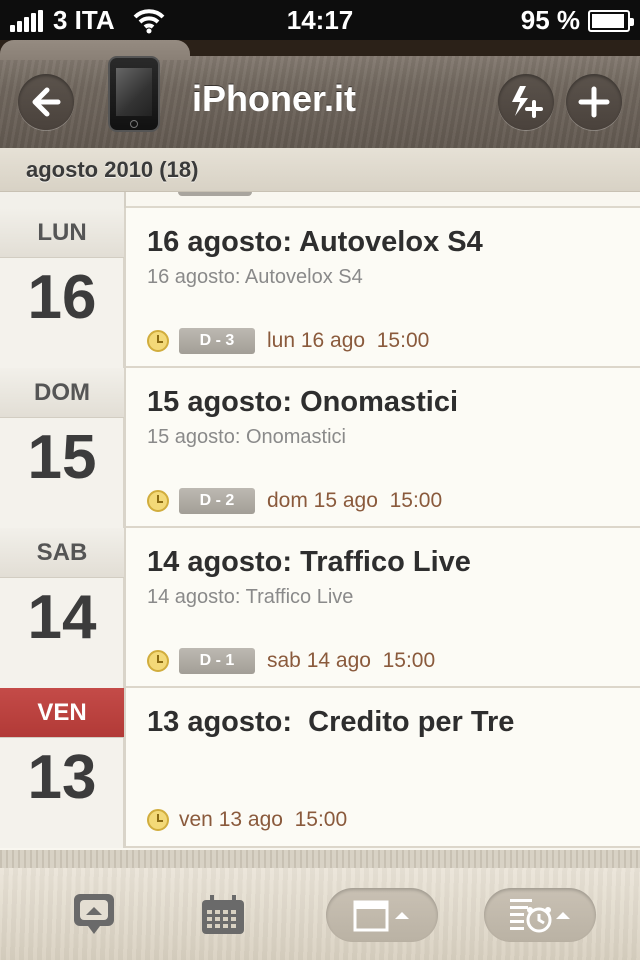  I want to click on list-alarm-button, so click(540, 915).